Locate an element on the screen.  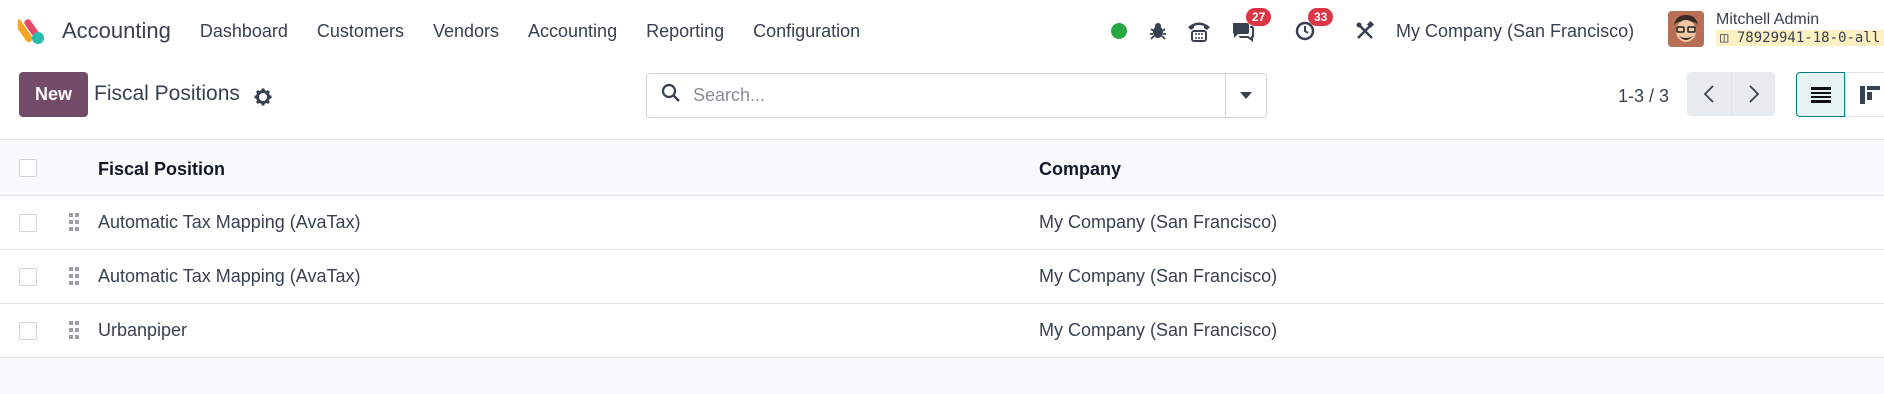
kanban-view-button is located at coordinates (1864, 94).